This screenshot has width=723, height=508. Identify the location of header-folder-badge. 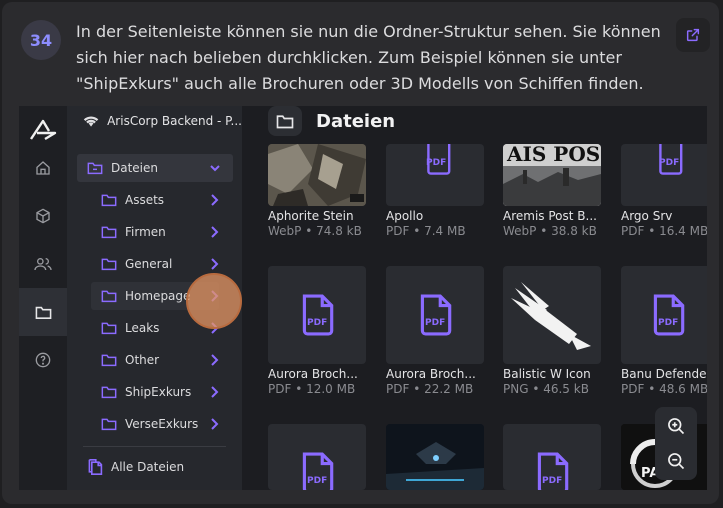
(285, 121).